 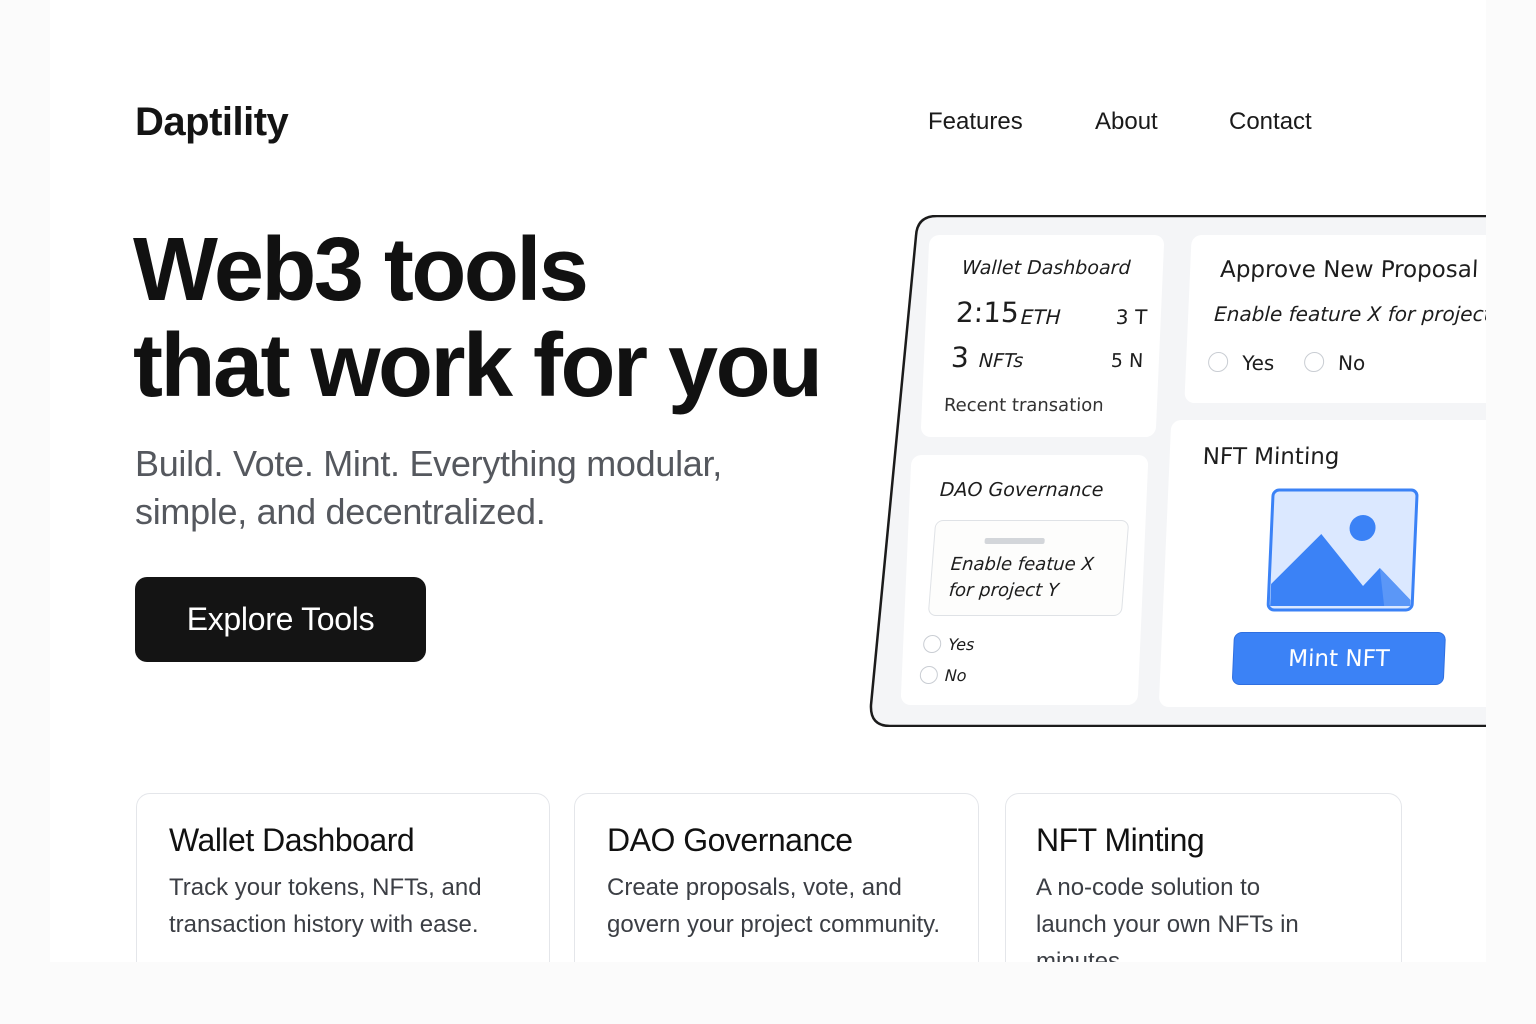 What do you see at coordinates (478, 366) in the screenshot?
I see `hero-title-line2: that work for you` at bounding box center [478, 366].